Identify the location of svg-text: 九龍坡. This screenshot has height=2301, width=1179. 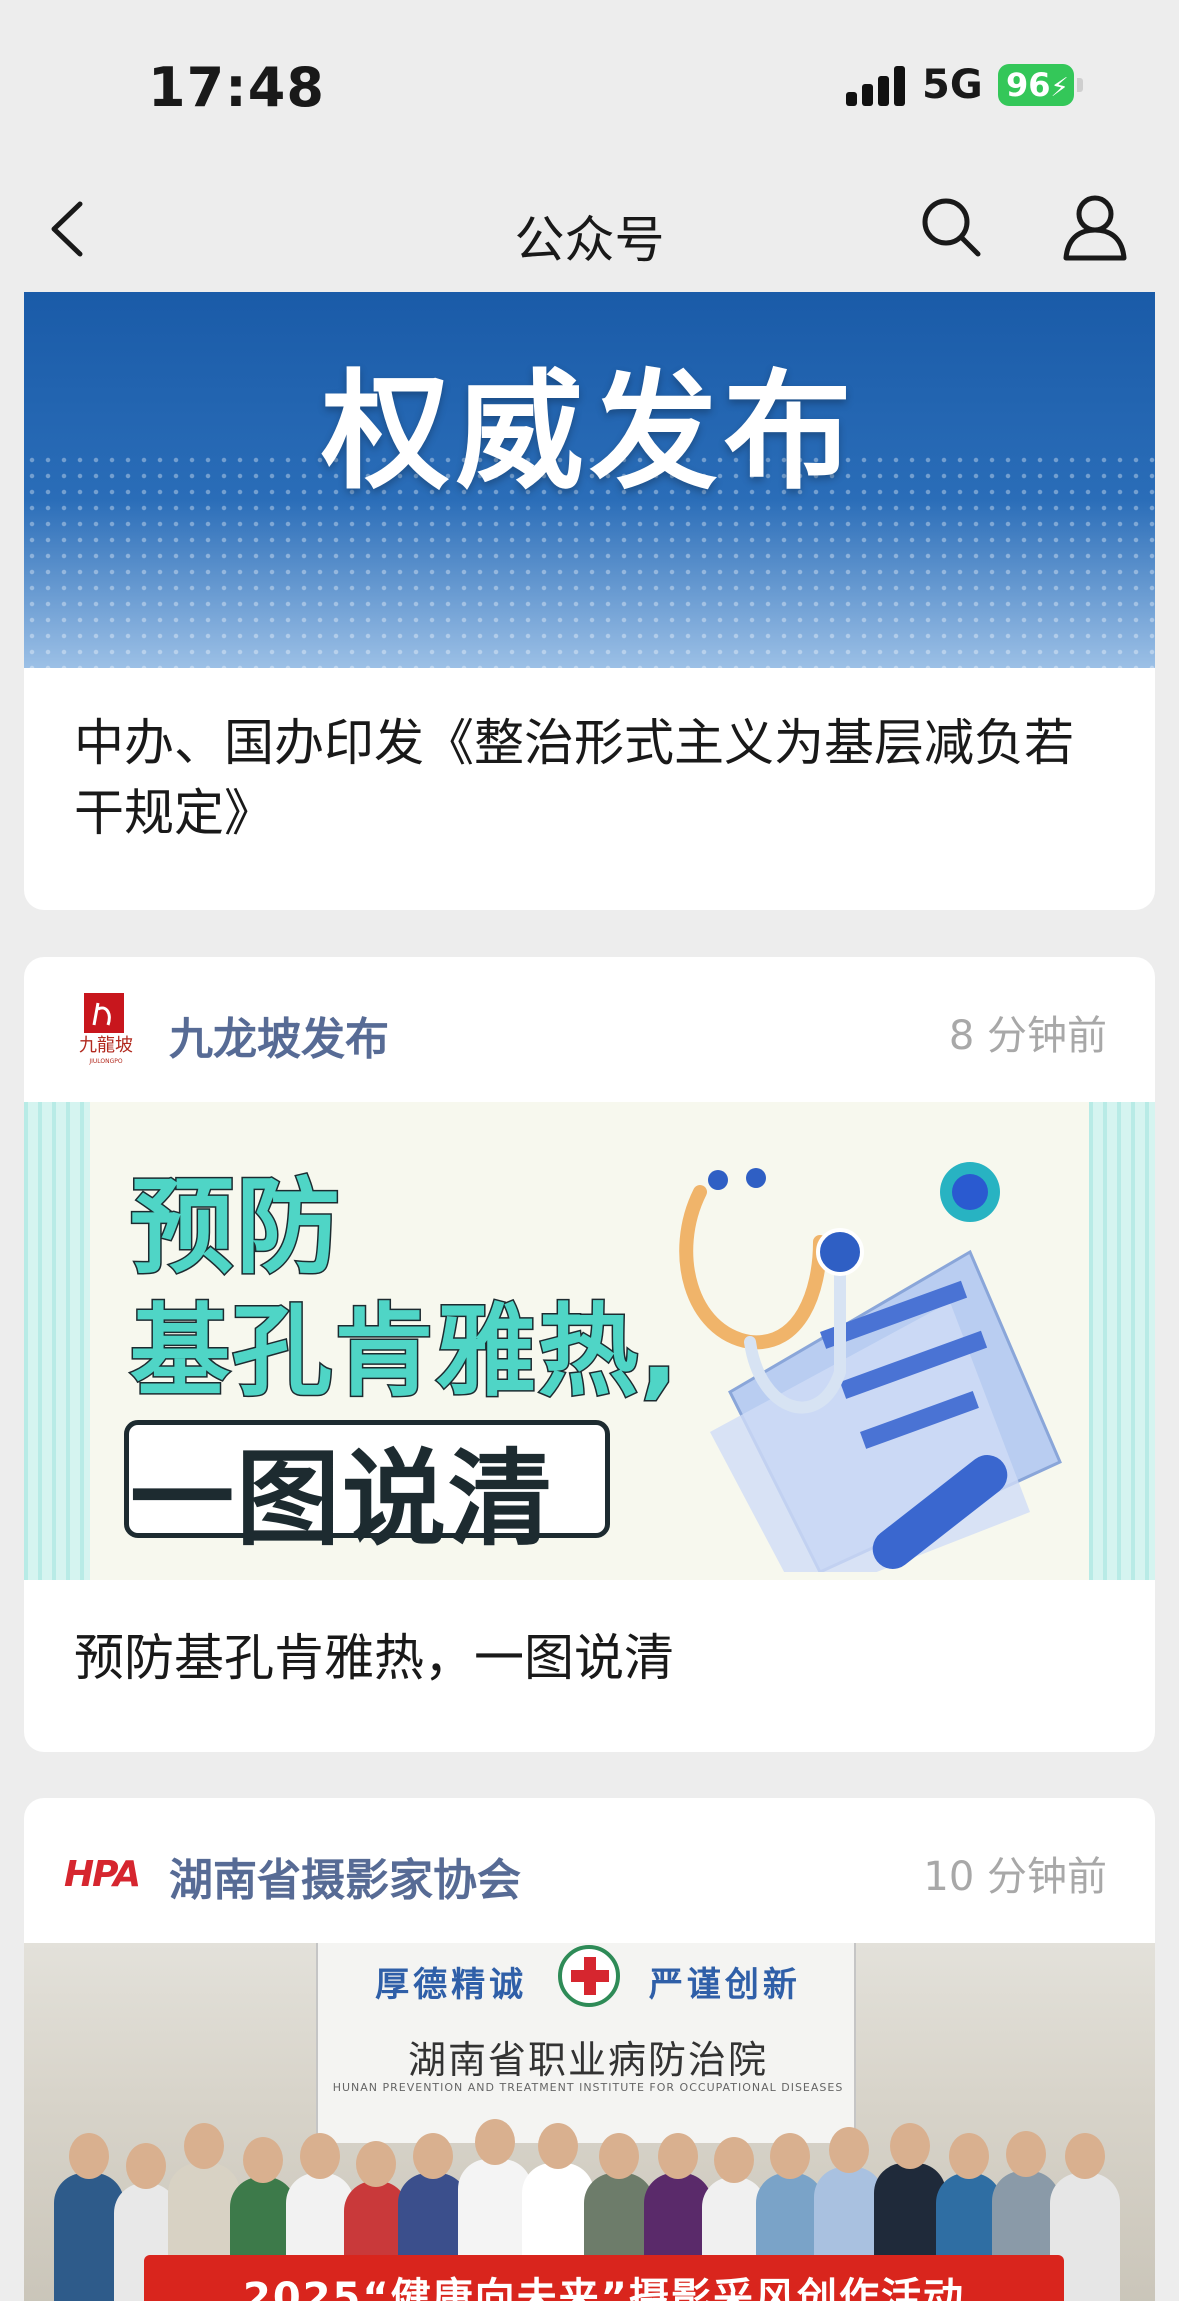
(106, 1045).